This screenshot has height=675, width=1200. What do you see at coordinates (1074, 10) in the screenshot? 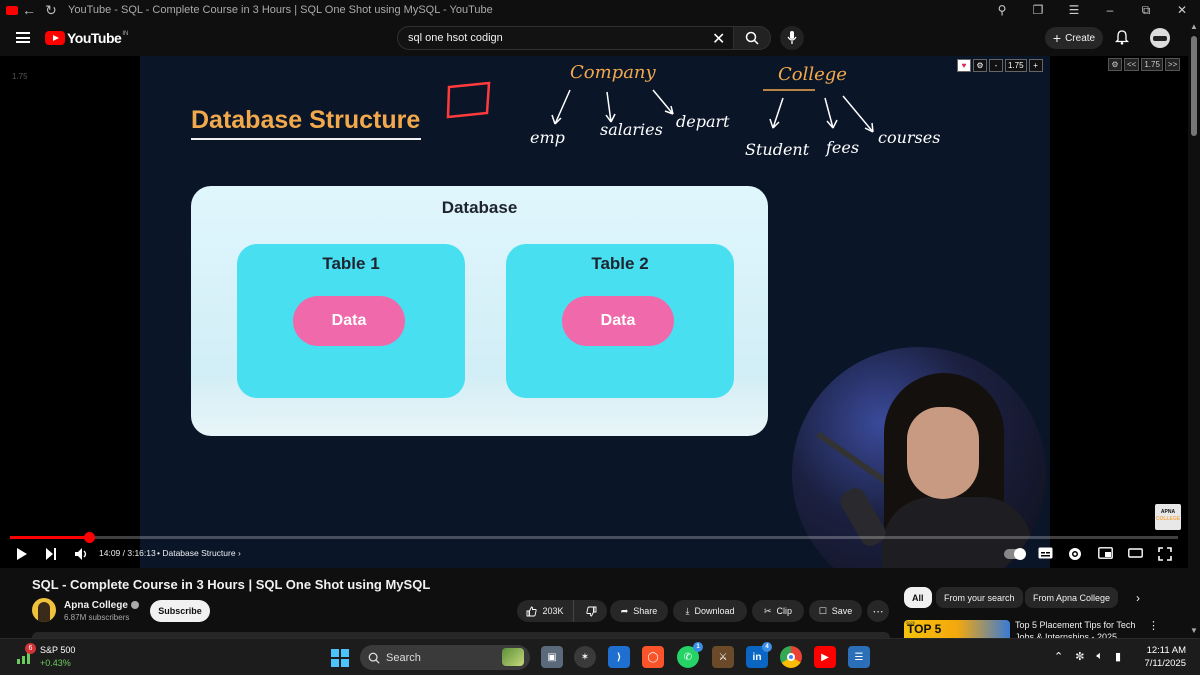
I see `browser-menu-icon: ☰` at bounding box center [1074, 10].